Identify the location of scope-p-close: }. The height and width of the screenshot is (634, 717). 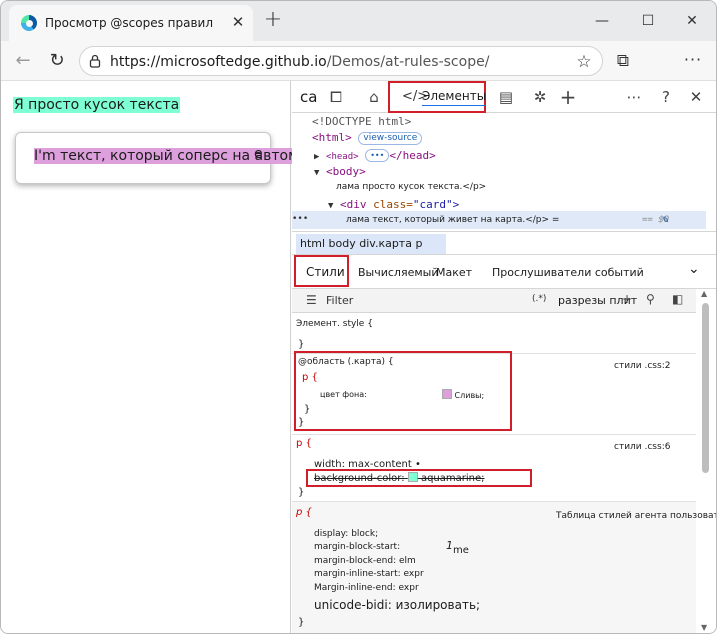
(307, 409).